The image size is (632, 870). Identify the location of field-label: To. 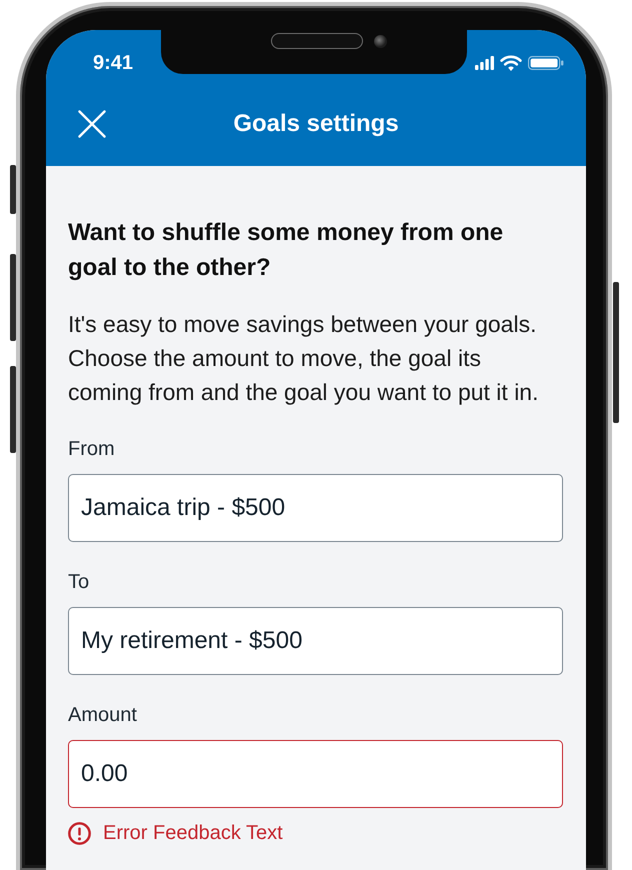
(79, 582).